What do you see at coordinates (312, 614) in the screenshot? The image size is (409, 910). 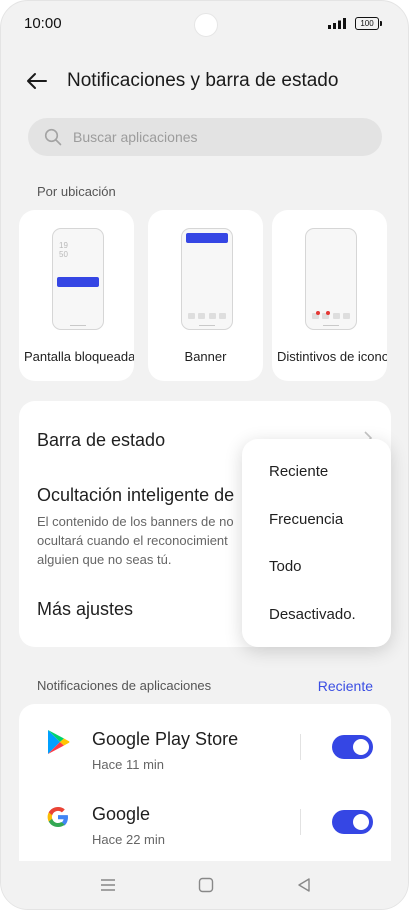 I see `dropdown-option-disabled: Desactivado.` at bounding box center [312, 614].